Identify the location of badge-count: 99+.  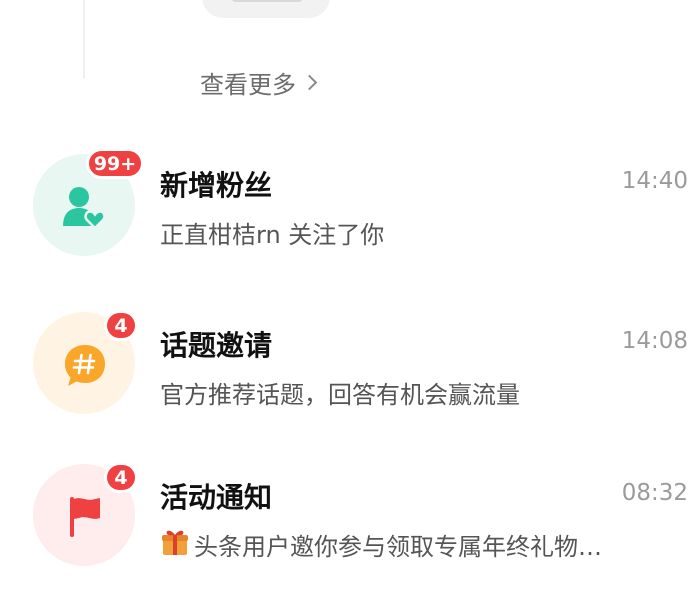
(115, 163).